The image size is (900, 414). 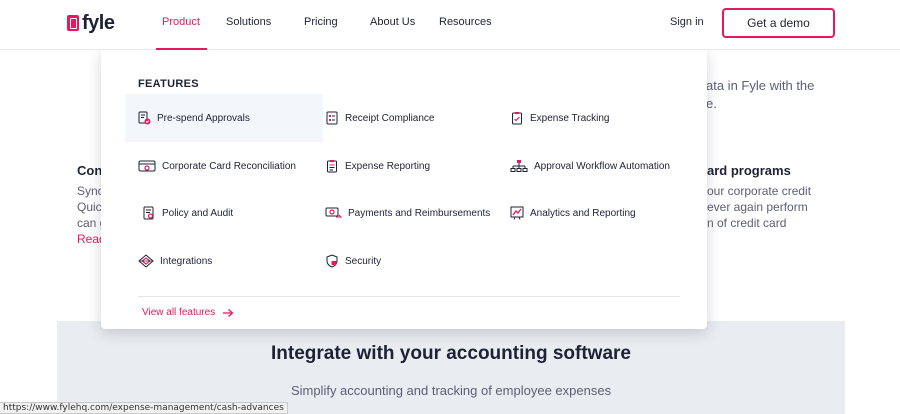 I want to click on analytics-icon, so click(x=517, y=213).